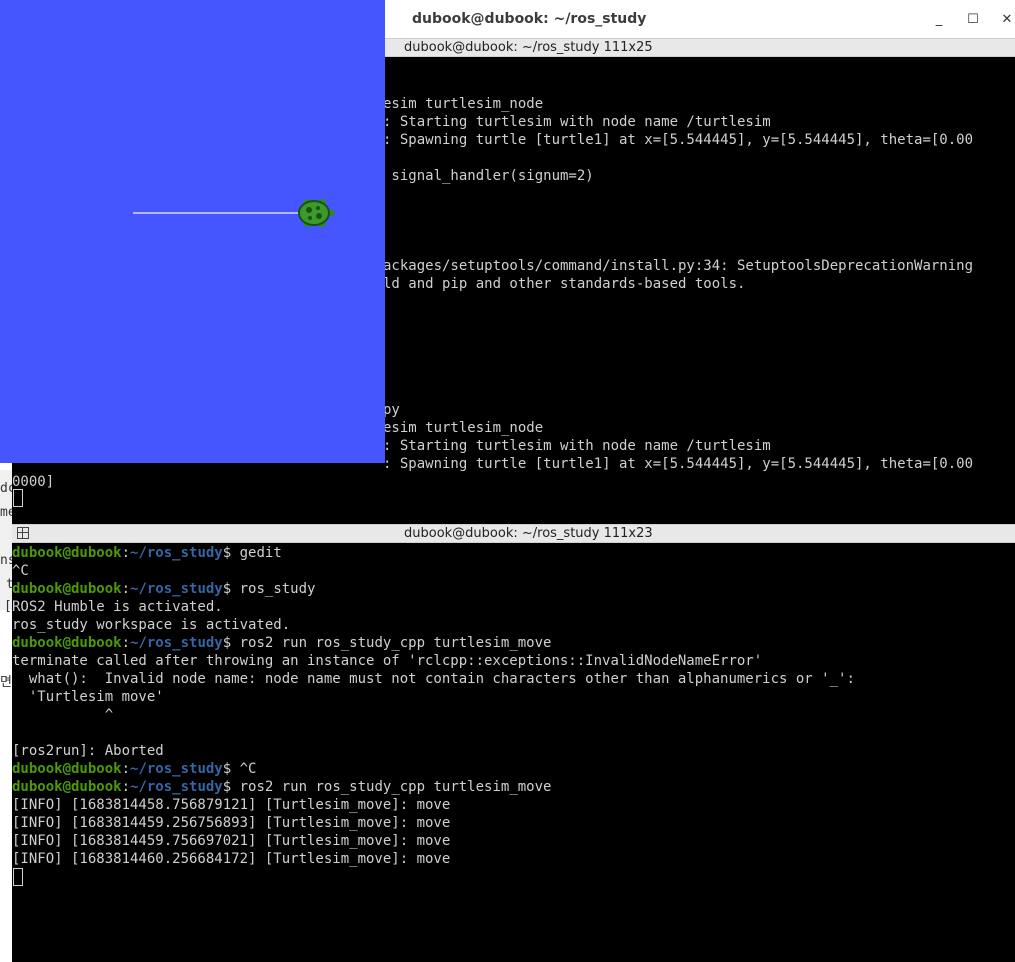 Image resolution: width=1015 pixels, height=962 pixels. What do you see at coordinates (8, 606) in the screenshot?
I see `background-text-fragment: [` at bounding box center [8, 606].